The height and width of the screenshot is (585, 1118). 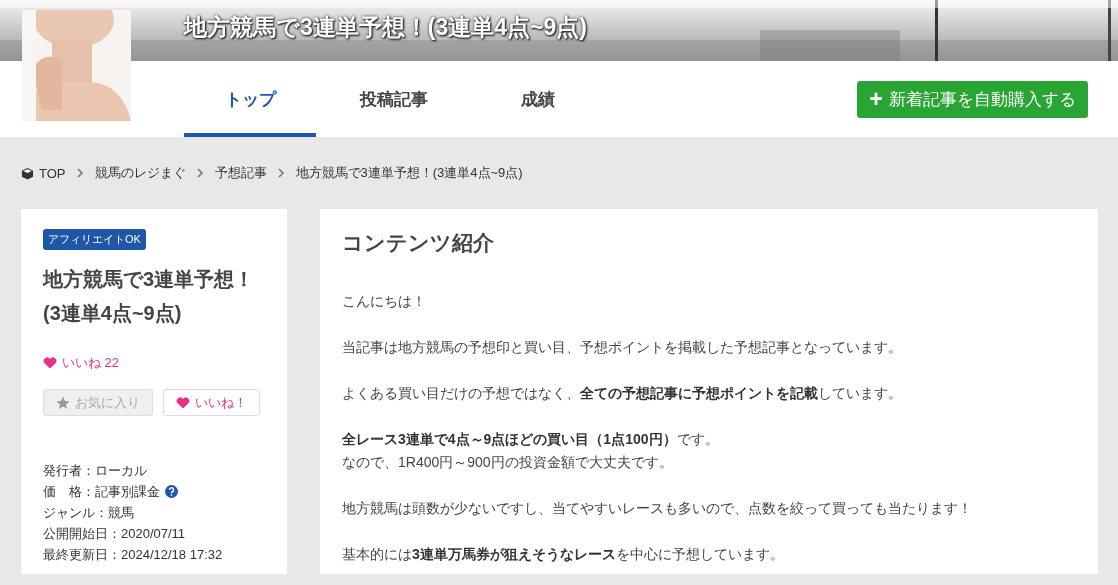 I want to click on paragraph: なので、1R400円～900円の投資金額で大丈夫です。, so click(x=507, y=462).